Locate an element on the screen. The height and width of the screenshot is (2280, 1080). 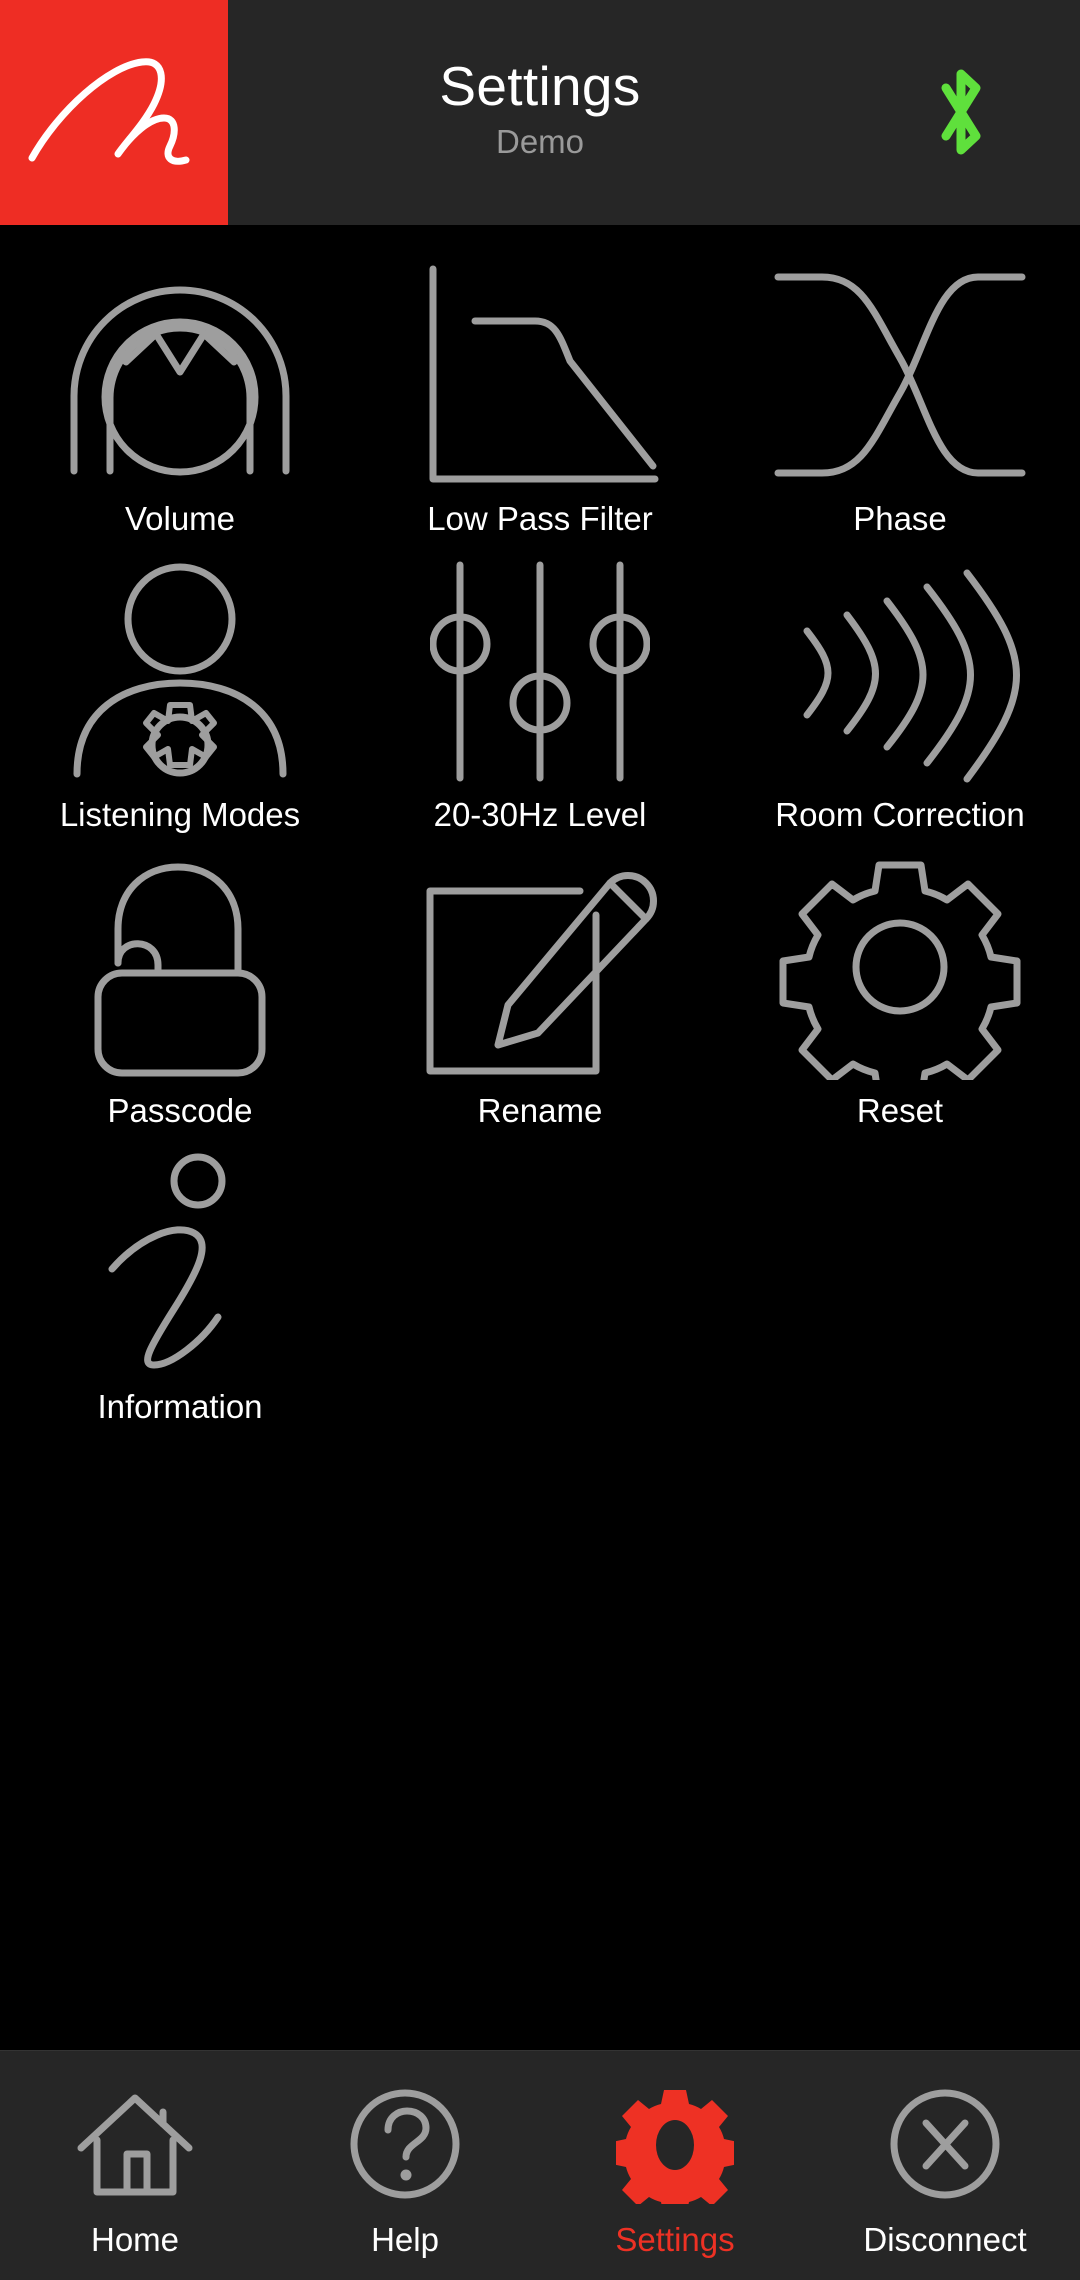
help-icon-wrap is located at coordinates (405, 2144).